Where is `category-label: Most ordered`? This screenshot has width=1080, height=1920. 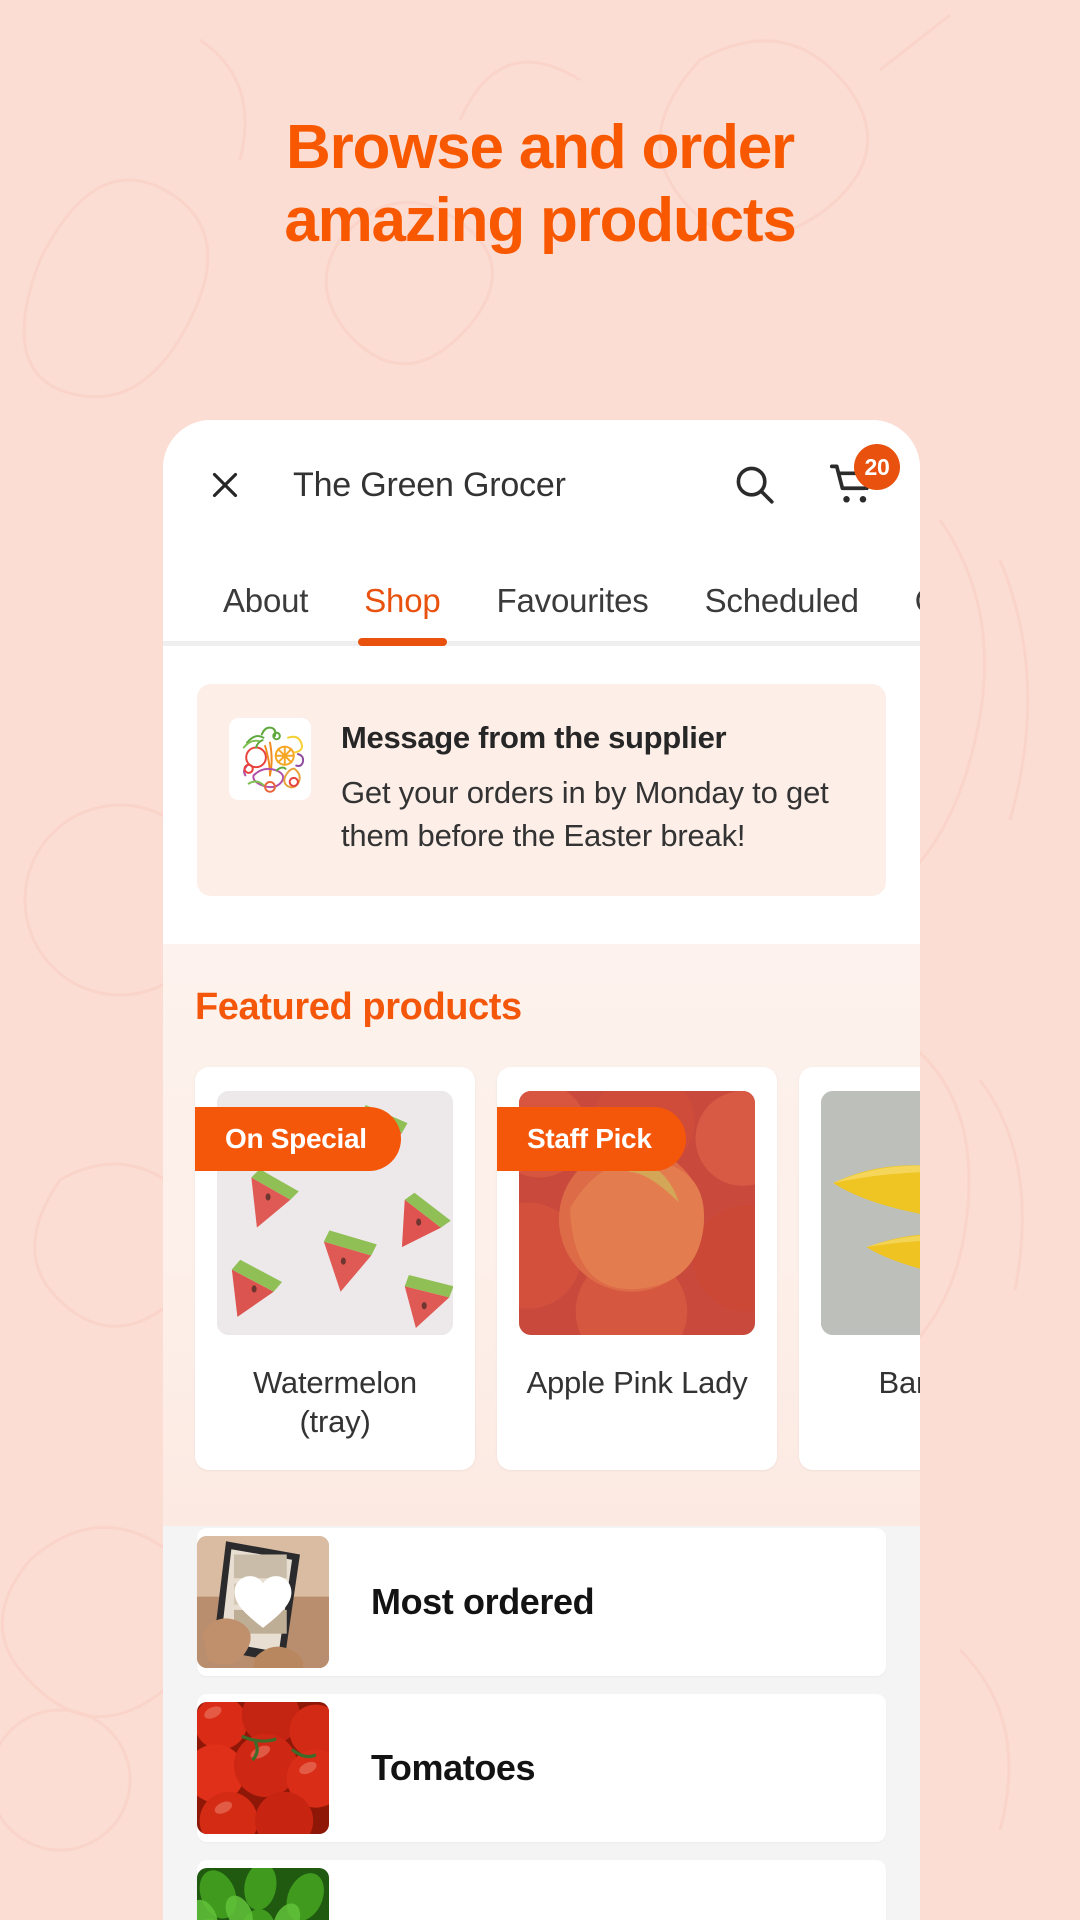 category-label: Most ordered is located at coordinates (483, 1601).